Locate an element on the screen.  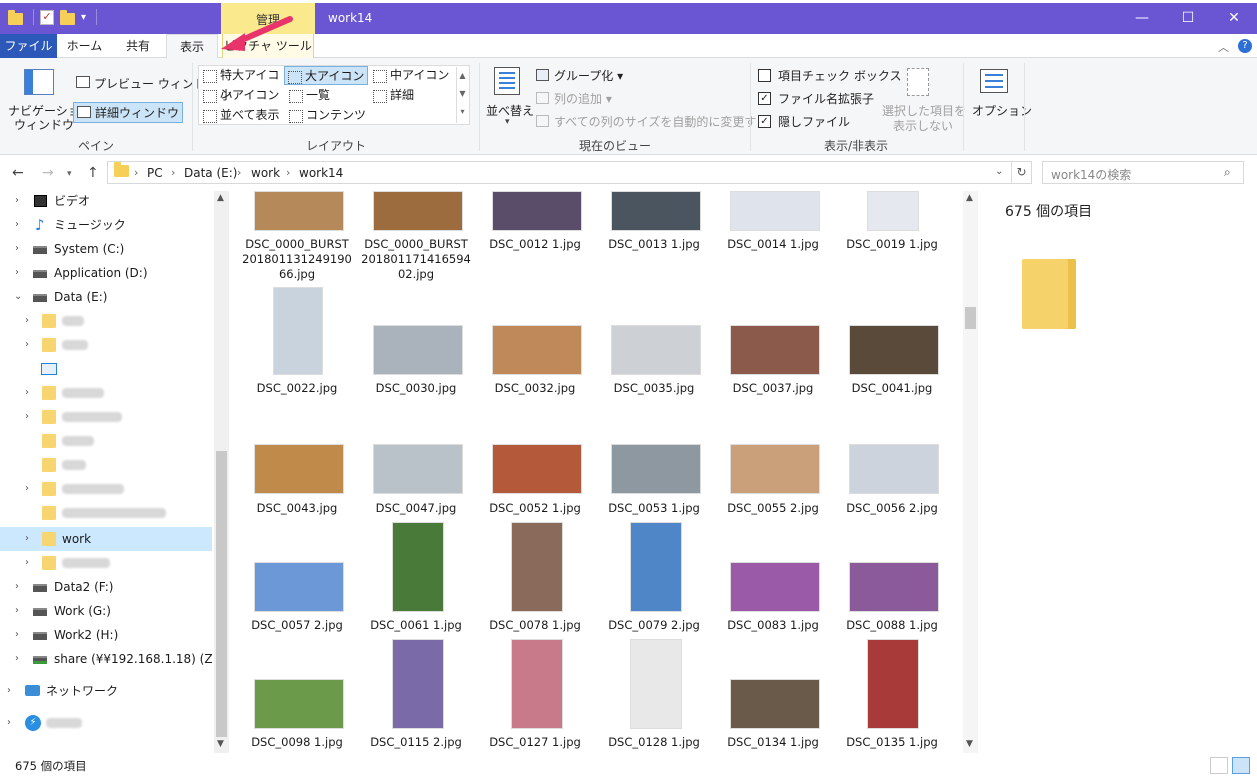
tree-item-application-d: › Application (D:) is located at coordinates (106, 273).